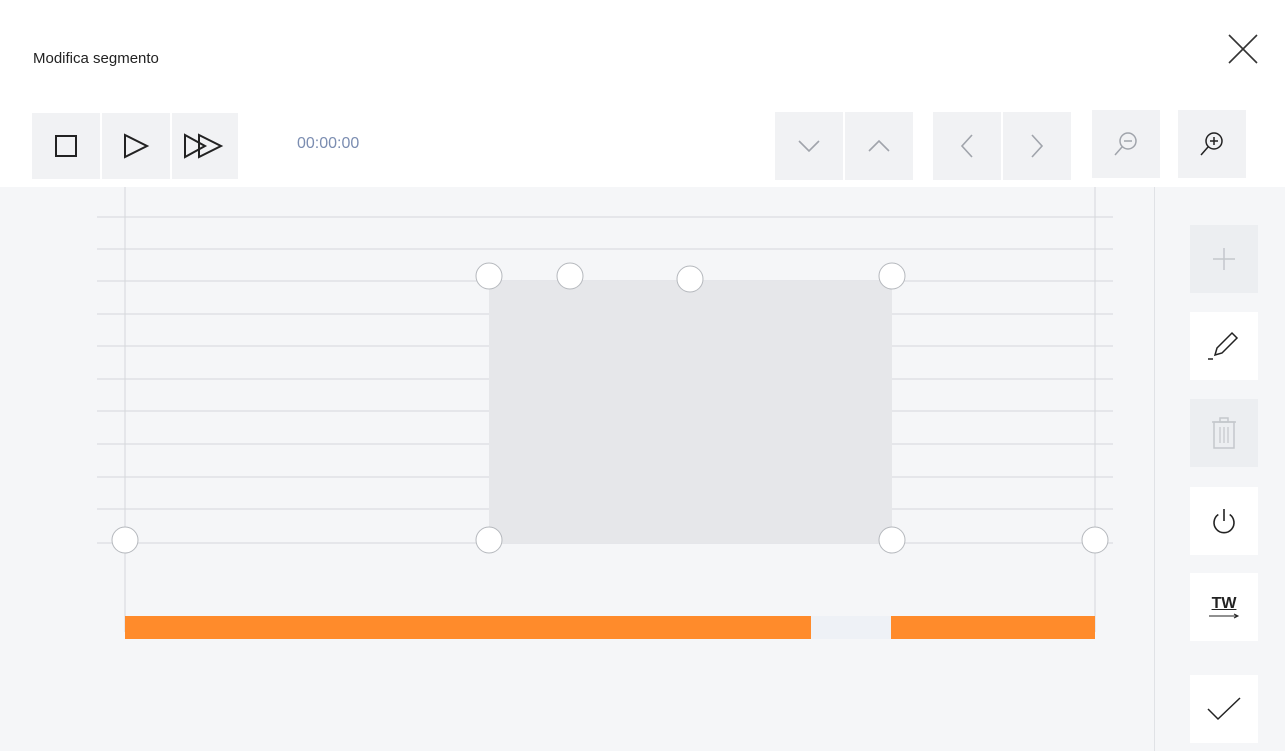 Image resolution: width=1285 pixels, height=751 pixels. What do you see at coordinates (690, 412) in the screenshot?
I see `segment-area` at bounding box center [690, 412].